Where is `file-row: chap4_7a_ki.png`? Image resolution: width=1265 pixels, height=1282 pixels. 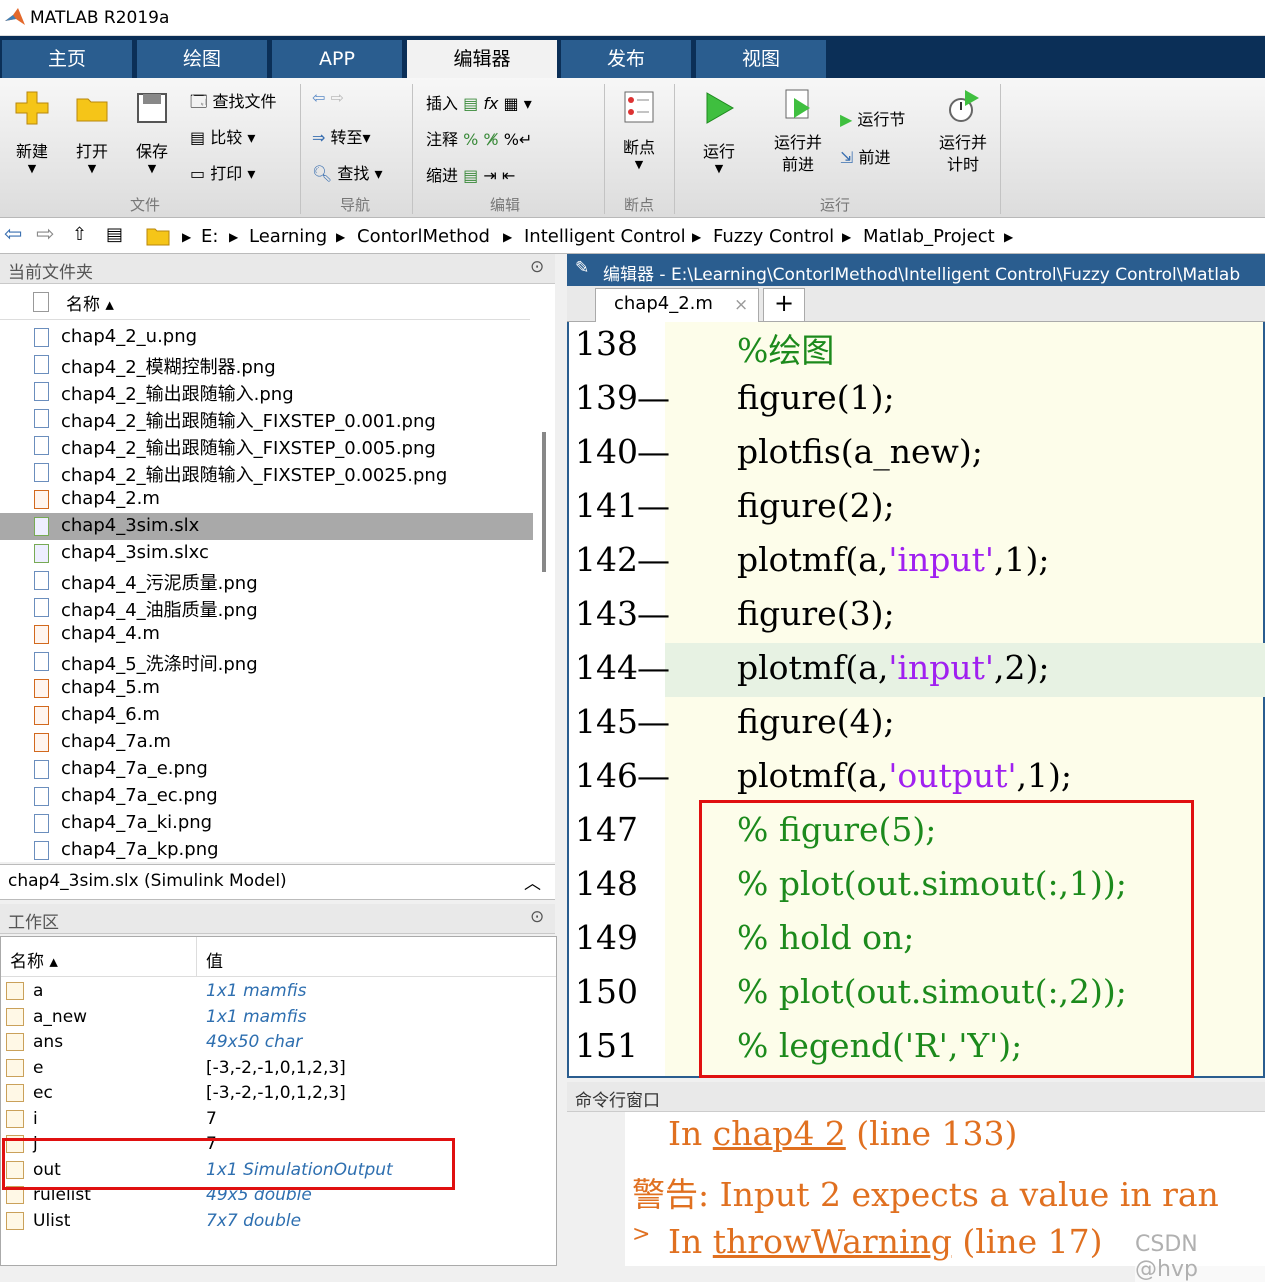
file-row: chap4_7a_ki.png is located at coordinates (266, 823).